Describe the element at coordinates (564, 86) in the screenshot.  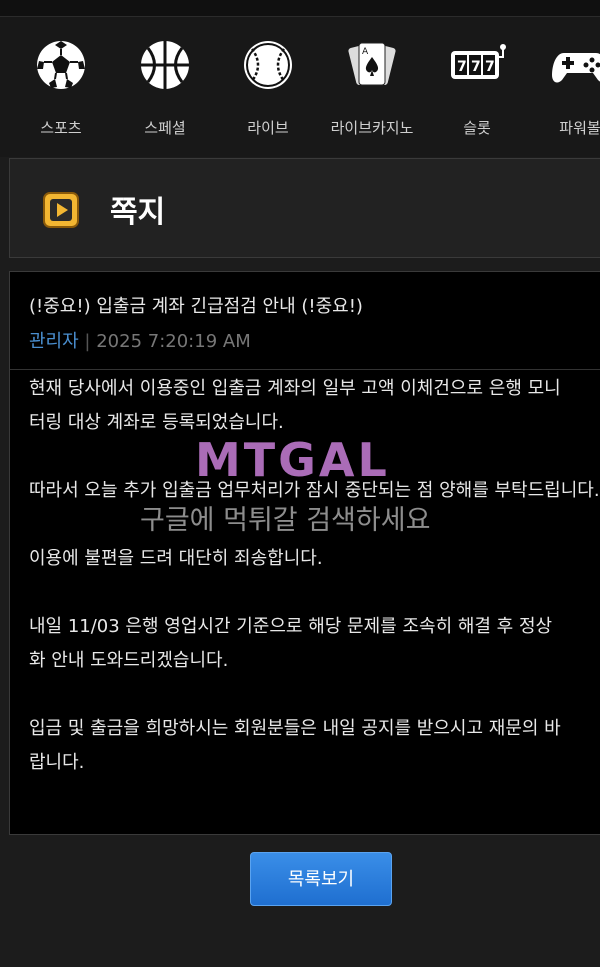
I see `nav-item-powerball: 파워볼` at that location.